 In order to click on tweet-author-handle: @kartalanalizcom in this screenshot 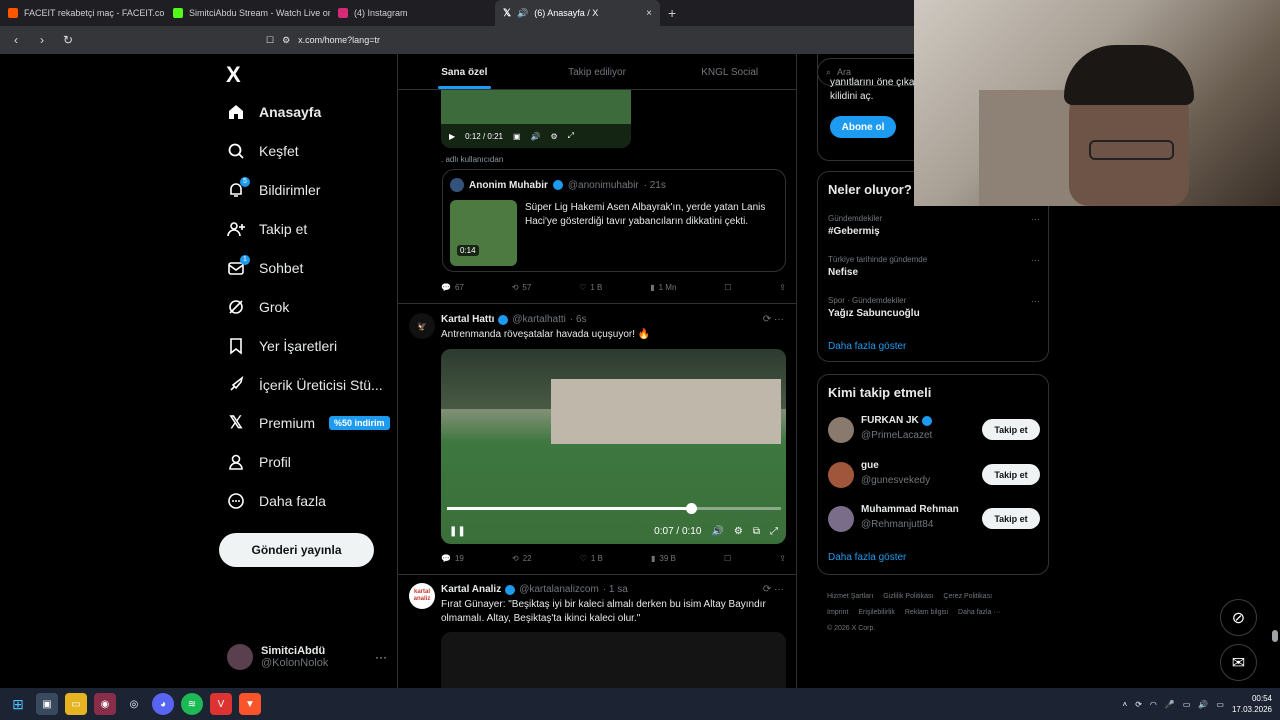, I will do `click(559, 589)`.